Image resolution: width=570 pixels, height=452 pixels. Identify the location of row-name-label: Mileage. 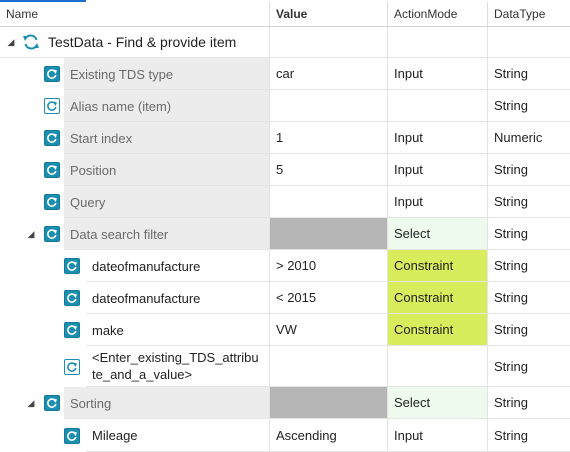
(115, 435).